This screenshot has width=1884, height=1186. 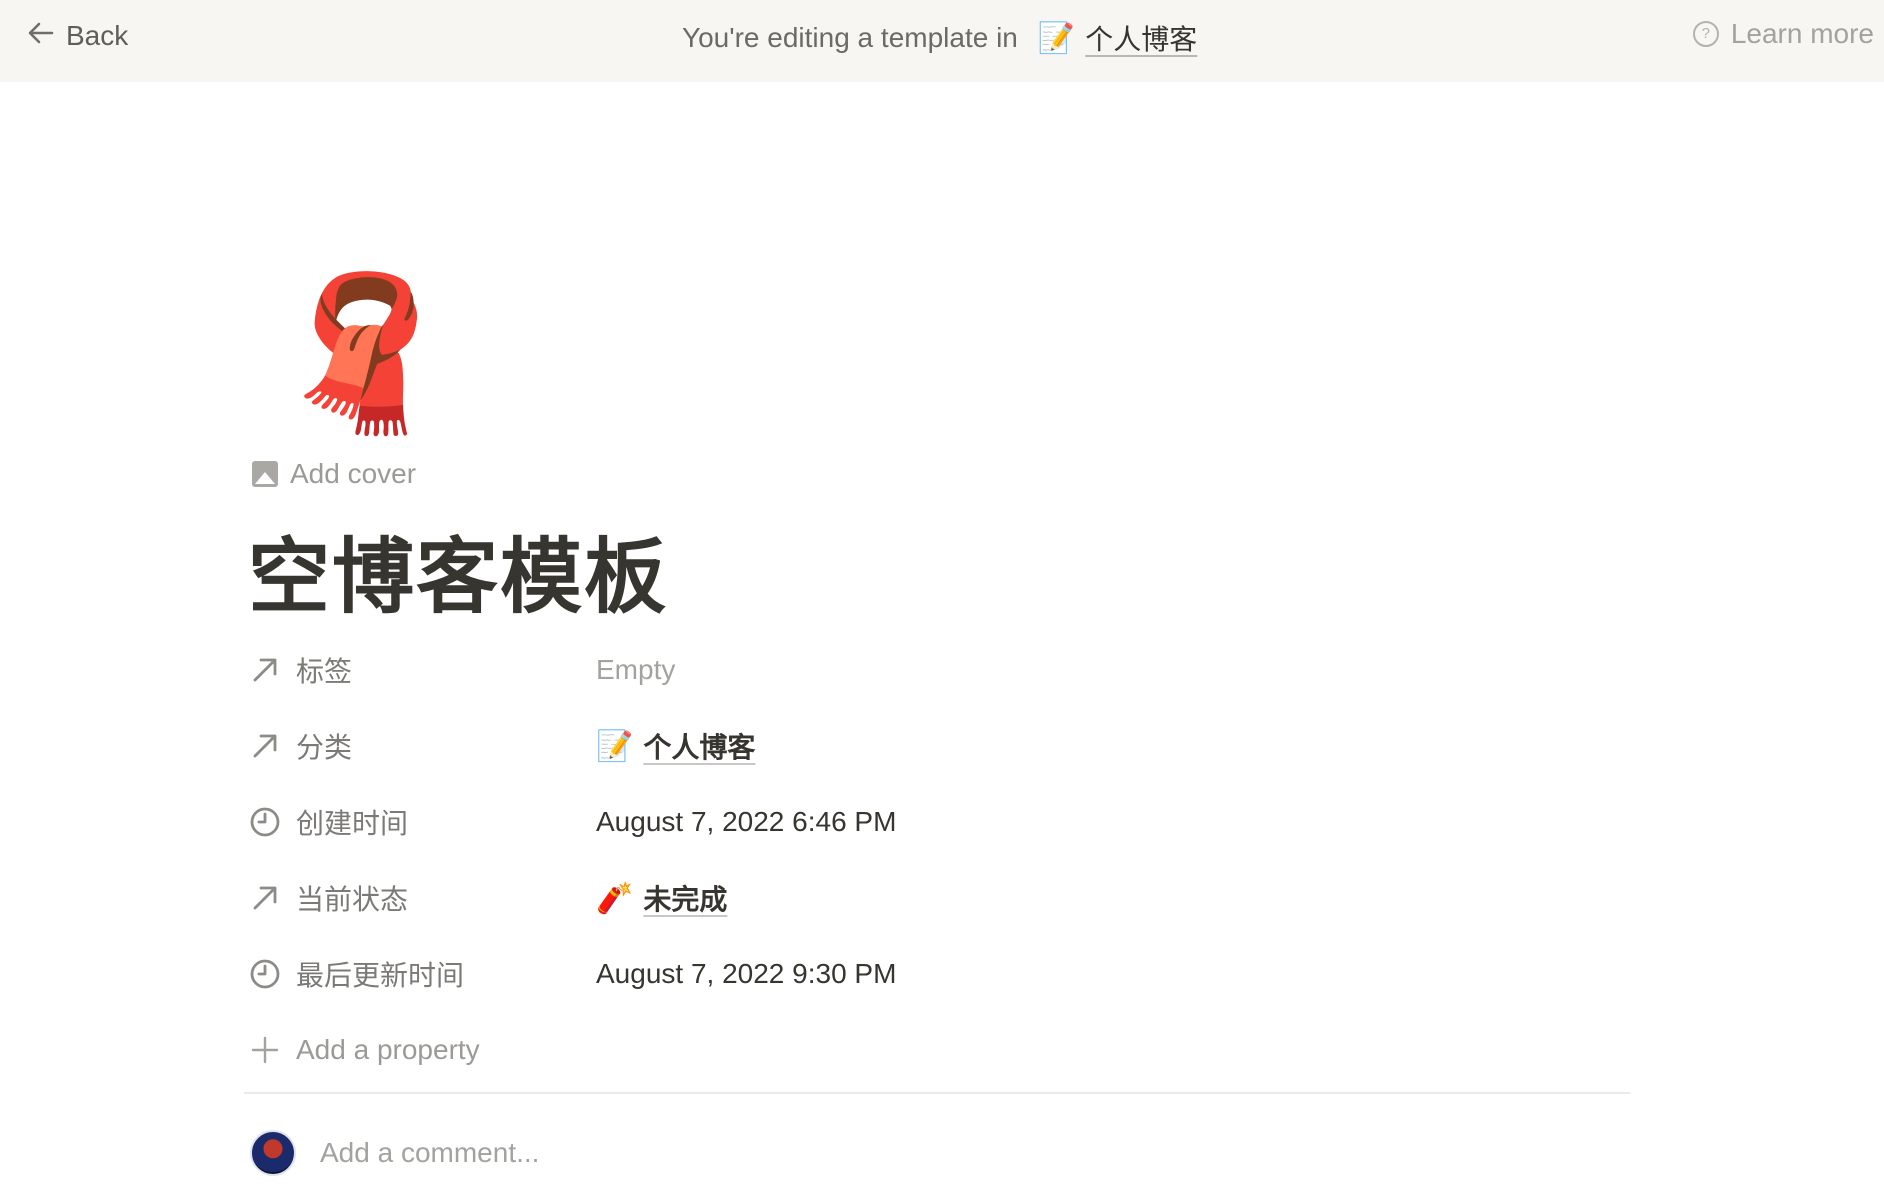 I want to click on property-row-last-edited: 最后更新时间 August 7, 2022 9:30 PM, so click(x=938, y=974).